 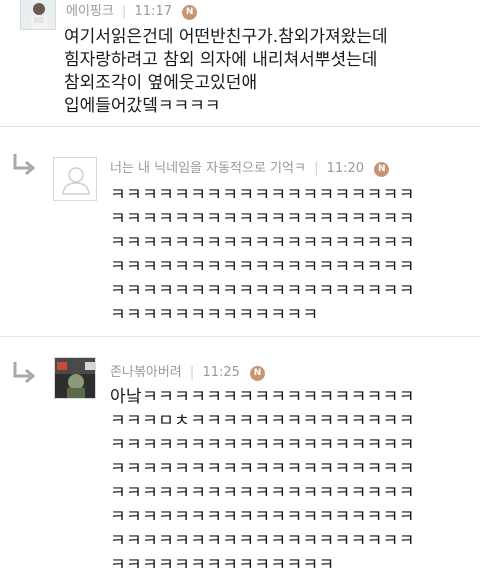 What do you see at coordinates (345, 168) in the screenshot?
I see `timestamp: 11:20` at bounding box center [345, 168].